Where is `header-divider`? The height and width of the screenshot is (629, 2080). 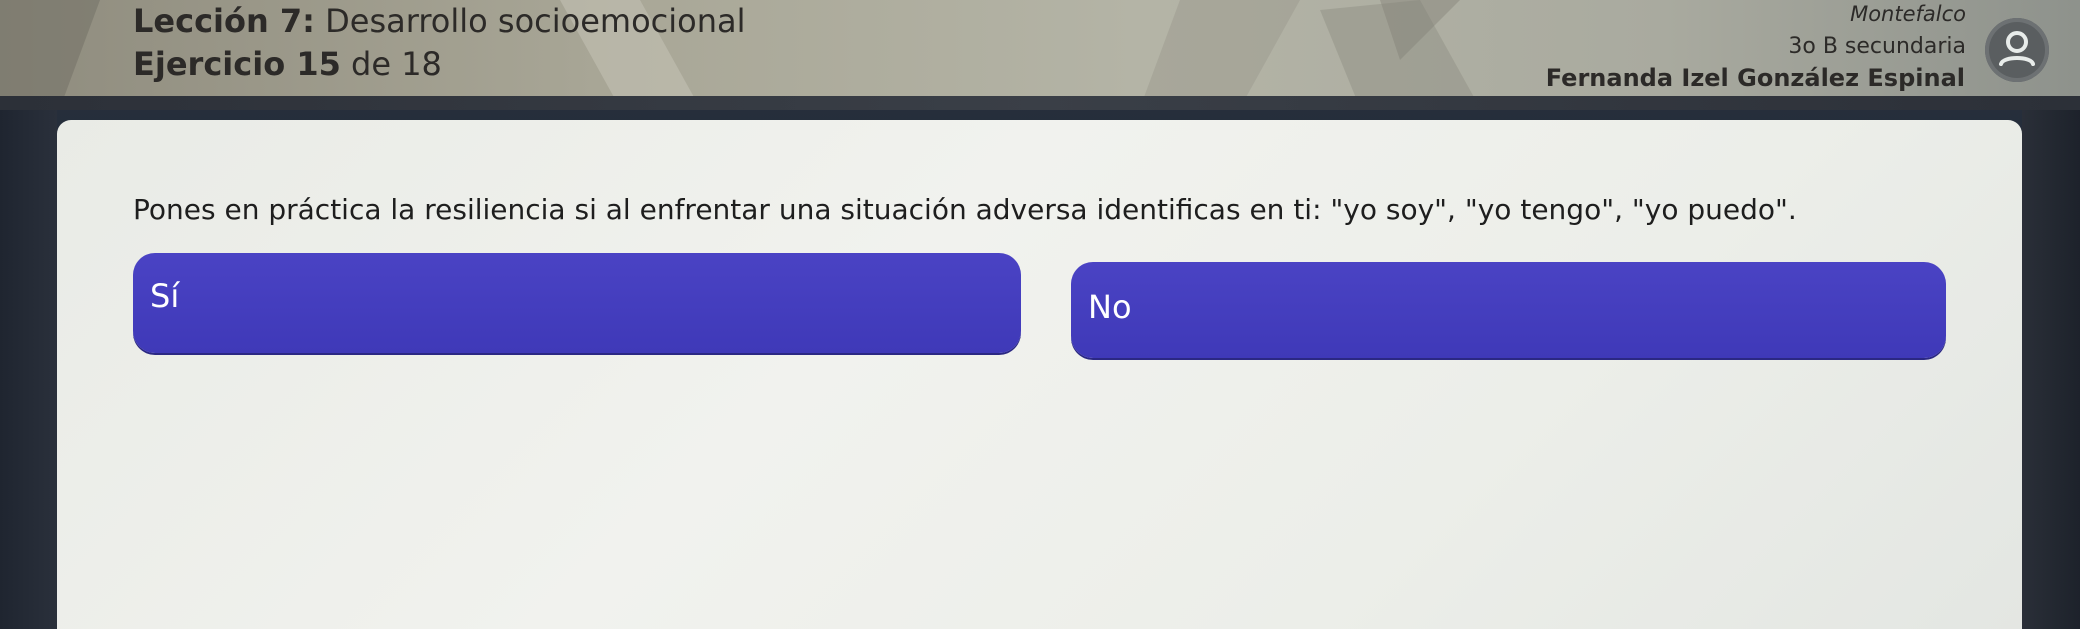
header-divider is located at coordinates (1040, 103).